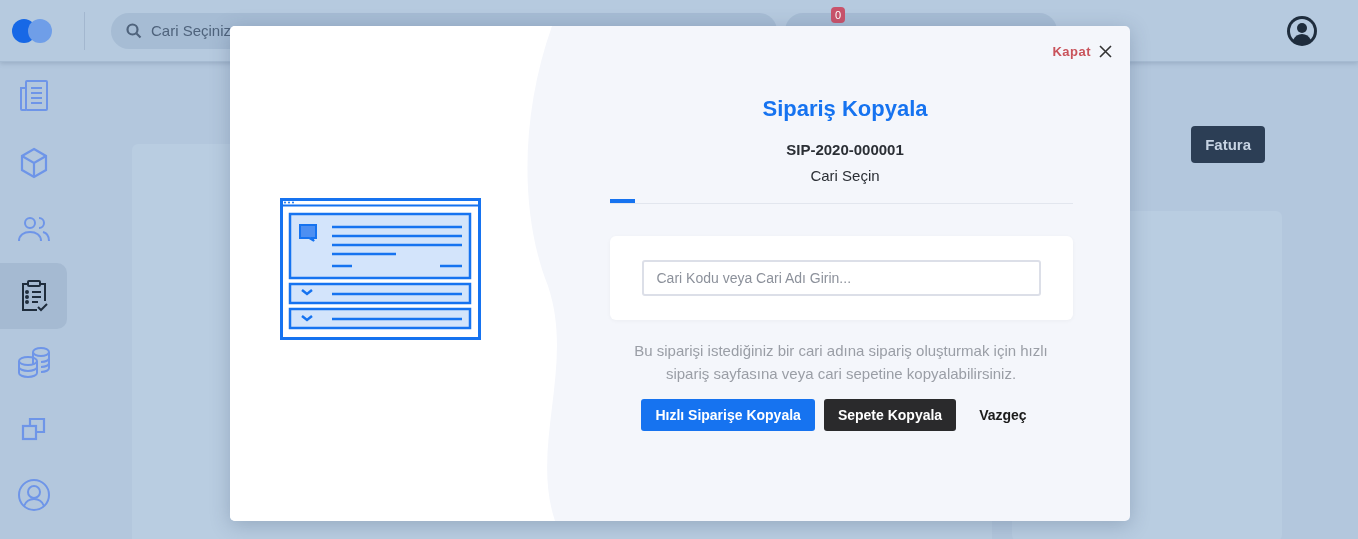 Image resolution: width=1358 pixels, height=539 pixels. Describe the element at coordinates (890, 415) in the screenshot. I see `cart-copy-button: Sepete Kopyala` at that location.